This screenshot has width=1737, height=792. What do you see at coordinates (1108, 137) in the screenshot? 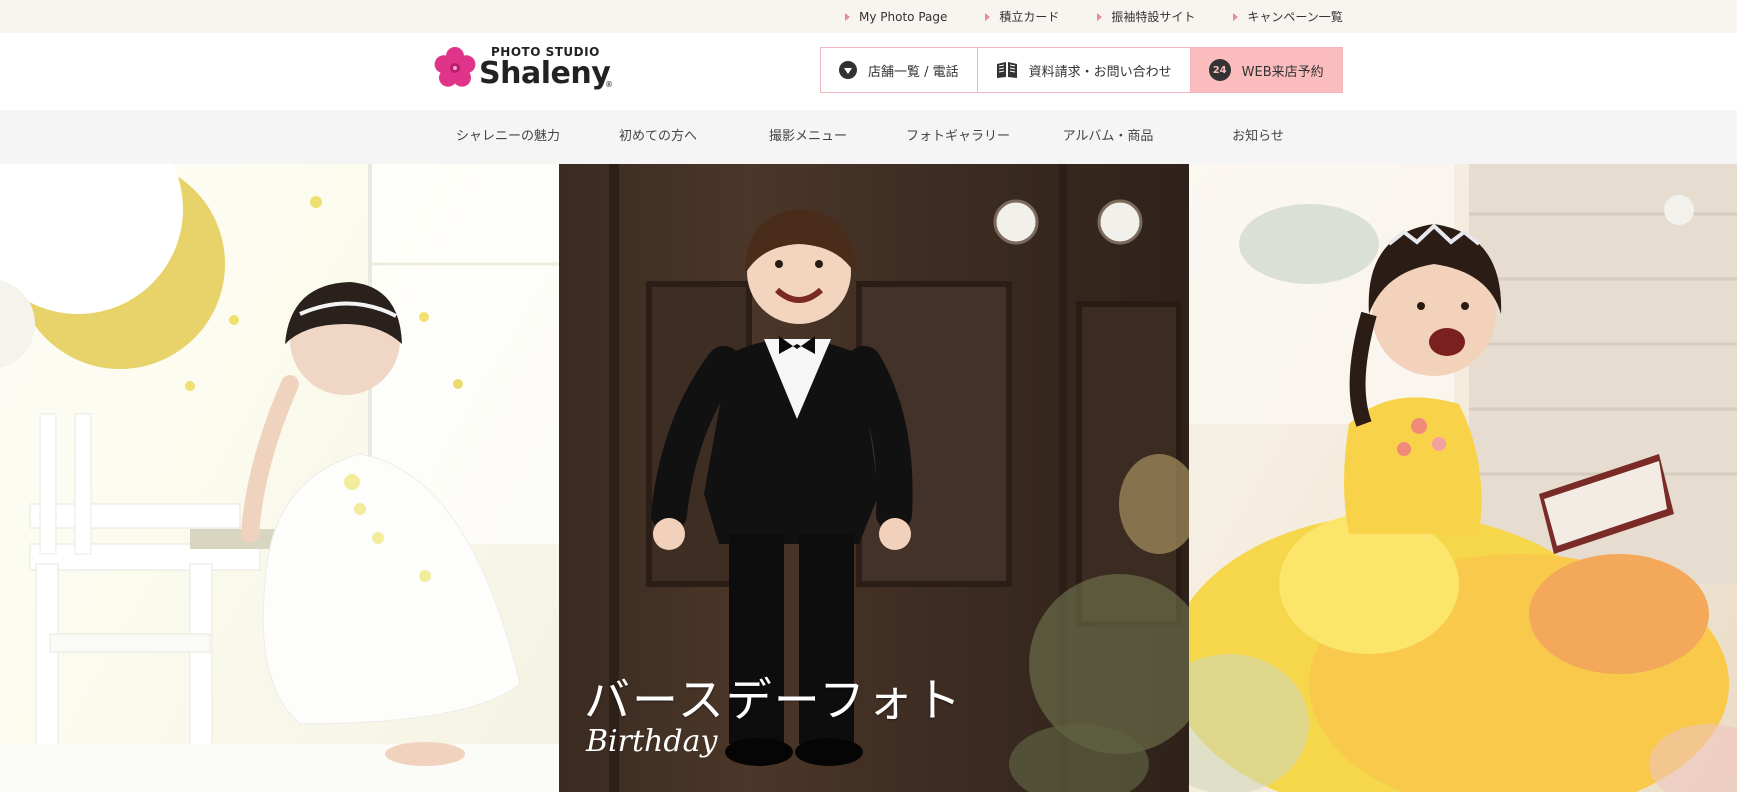
I see `nav-item-album-products: アルバム・商品` at bounding box center [1108, 137].